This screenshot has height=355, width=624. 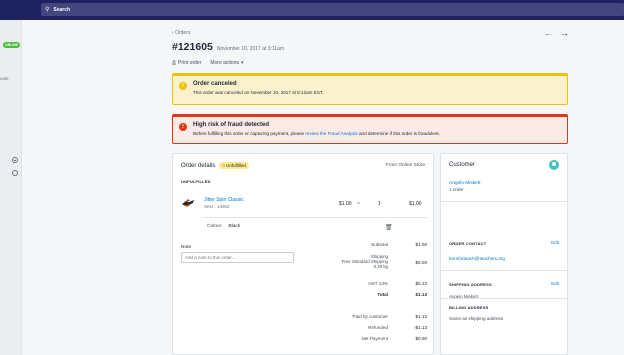 I want to click on summary-amount: $0.13, so click(x=421, y=283).